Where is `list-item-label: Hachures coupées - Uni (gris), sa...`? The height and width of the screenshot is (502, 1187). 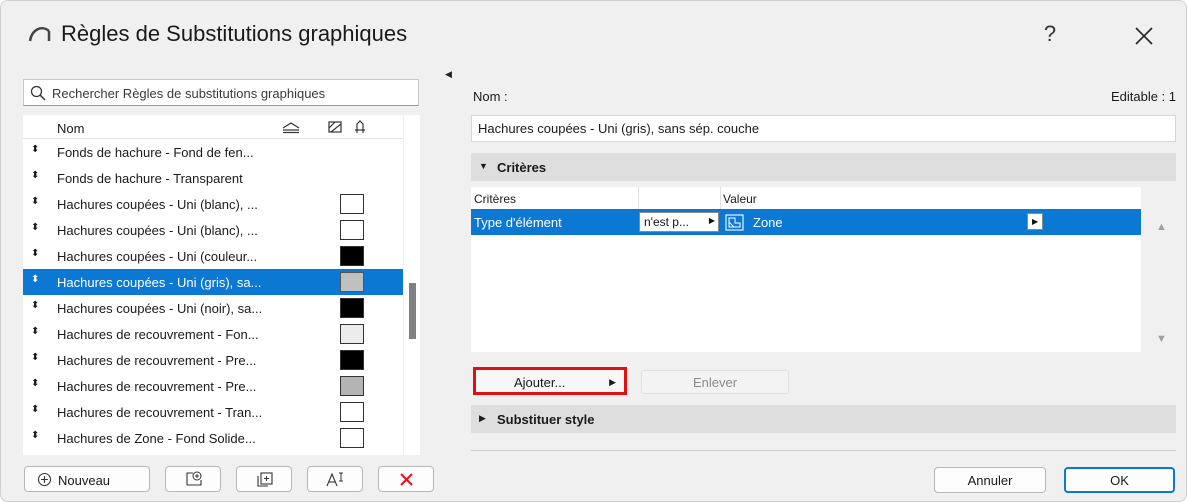
list-item-label: Hachures coupées - Uni (gris), sa... is located at coordinates (159, 282).